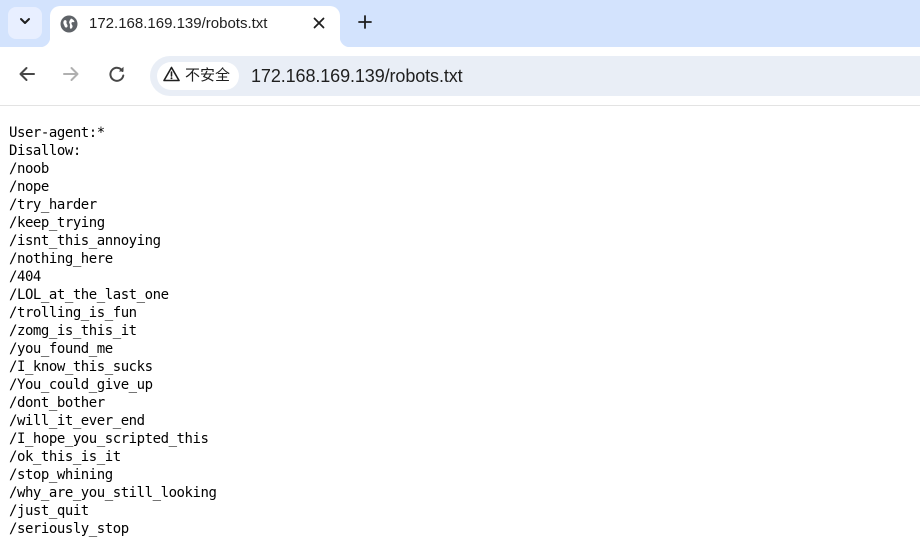  Describe the element at coordinates (81, 367) in the screenshot. I see `text-line: /I_know_this_sucks` at that location.